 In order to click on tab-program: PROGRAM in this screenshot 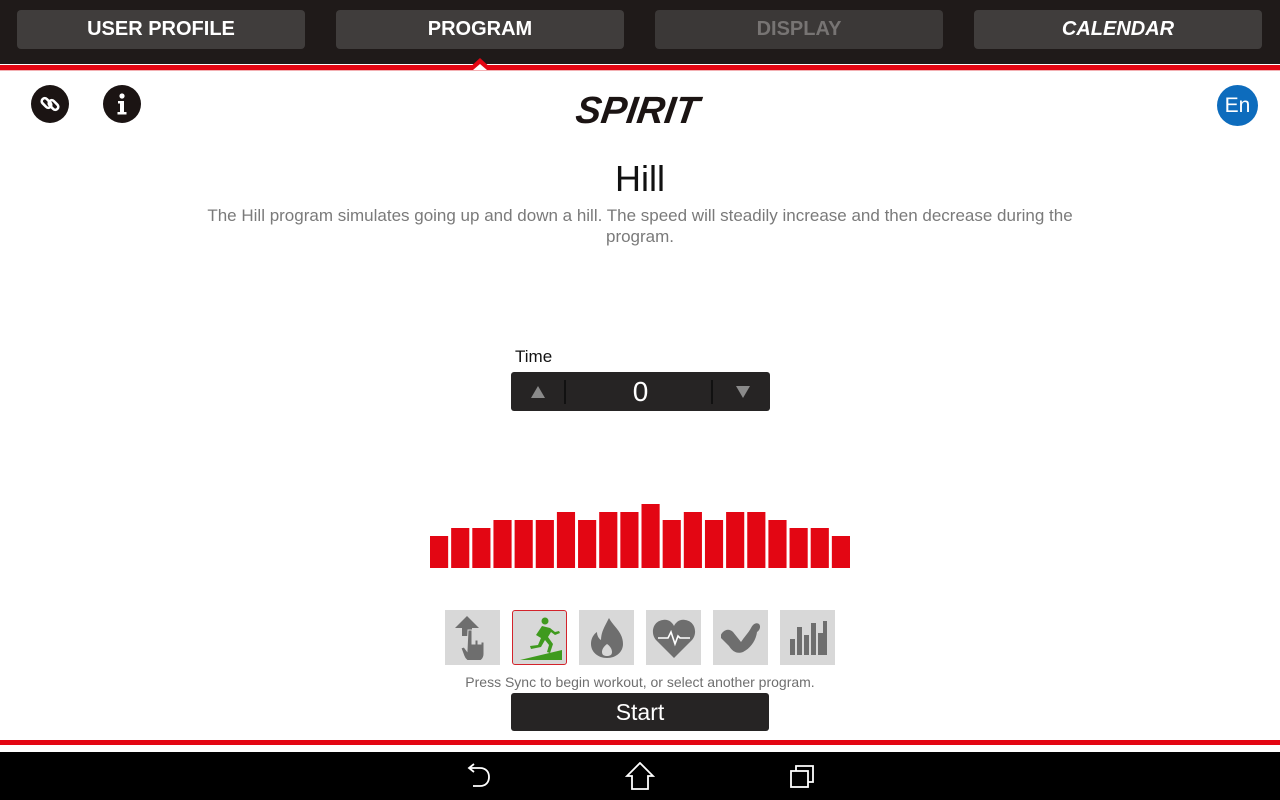, I will do `click(480, 29)`.